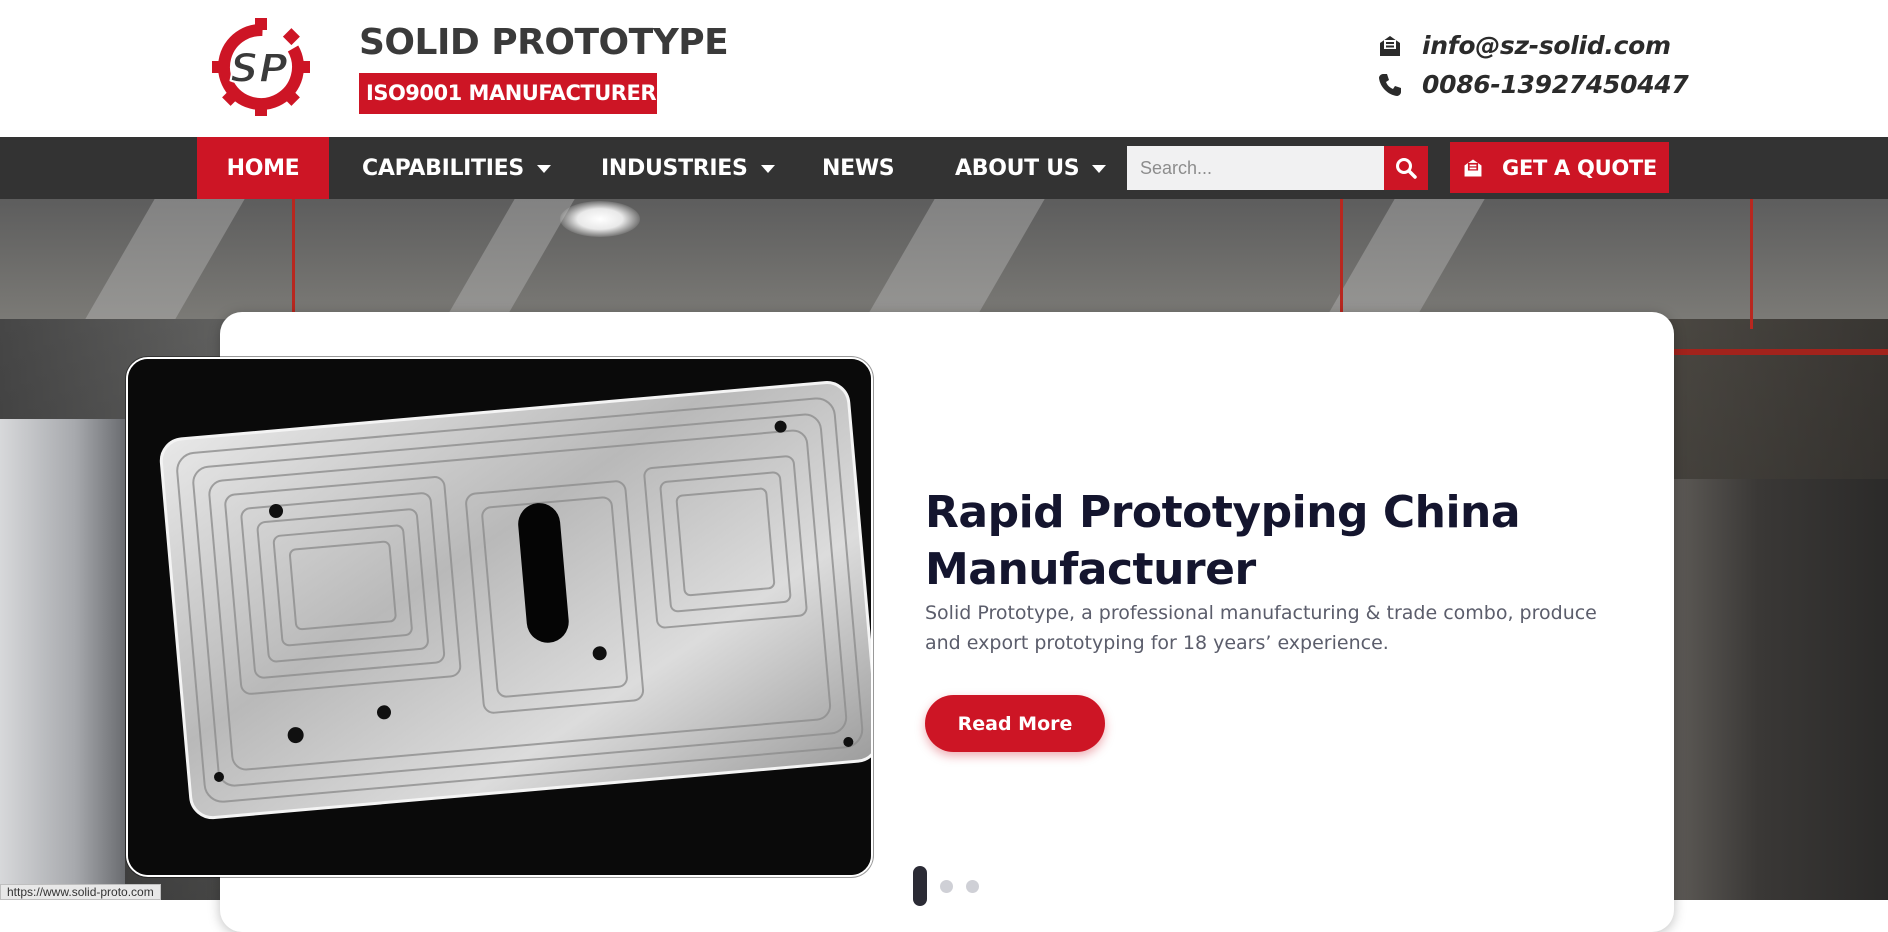 The width and height of the screenshot is (1888, 932). I want to click on hero-slide-title: Rapid Prototyping China Manufacturer, so click(1223, 541).